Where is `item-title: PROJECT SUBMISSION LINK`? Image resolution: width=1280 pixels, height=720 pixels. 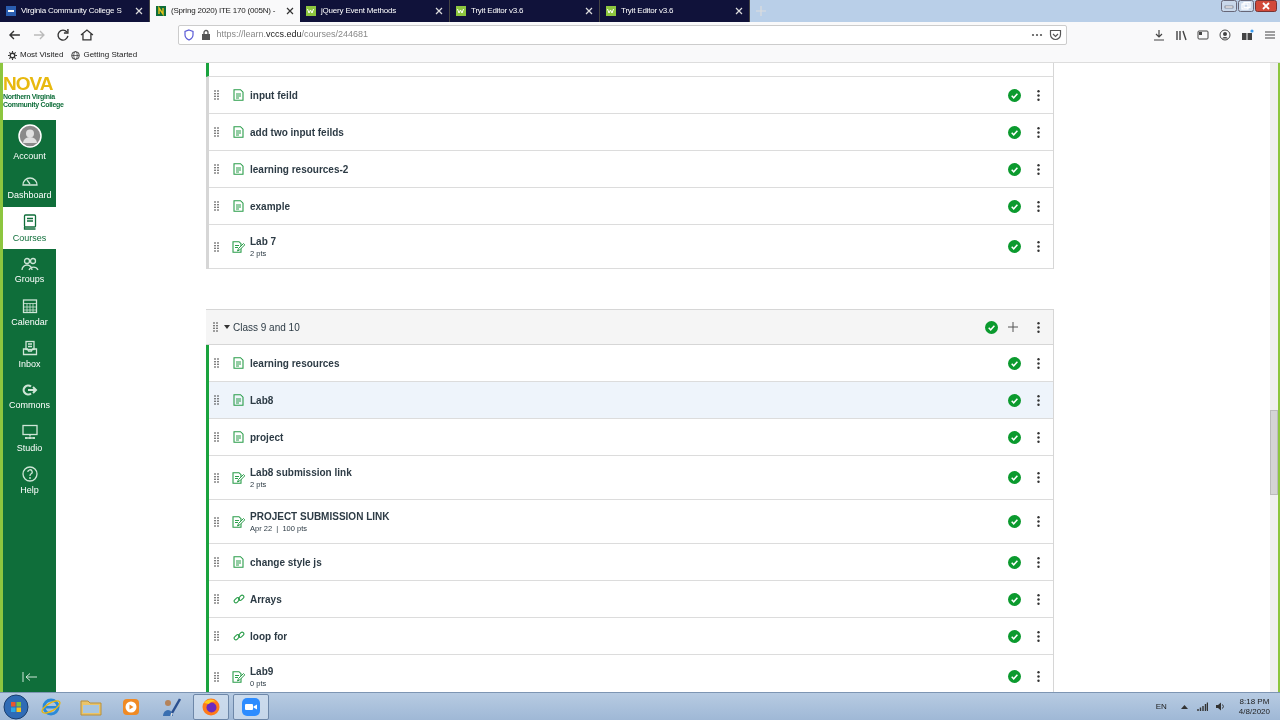
item-title: PROJECT SUBMISSION LINK is located at coordinates (320, 516).